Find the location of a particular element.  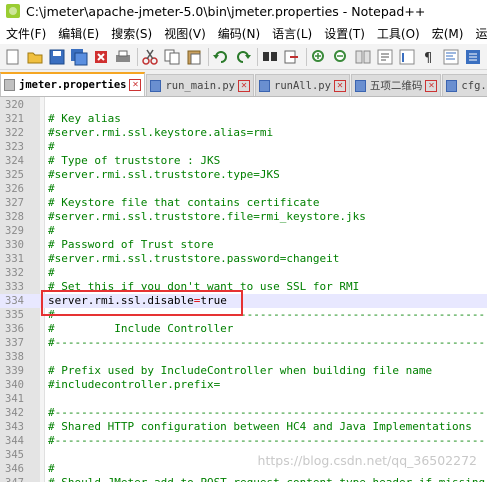

code-line: 322 #server.rmi.ssl.keystore.alias=rmi is located at coordinates (243, 133).